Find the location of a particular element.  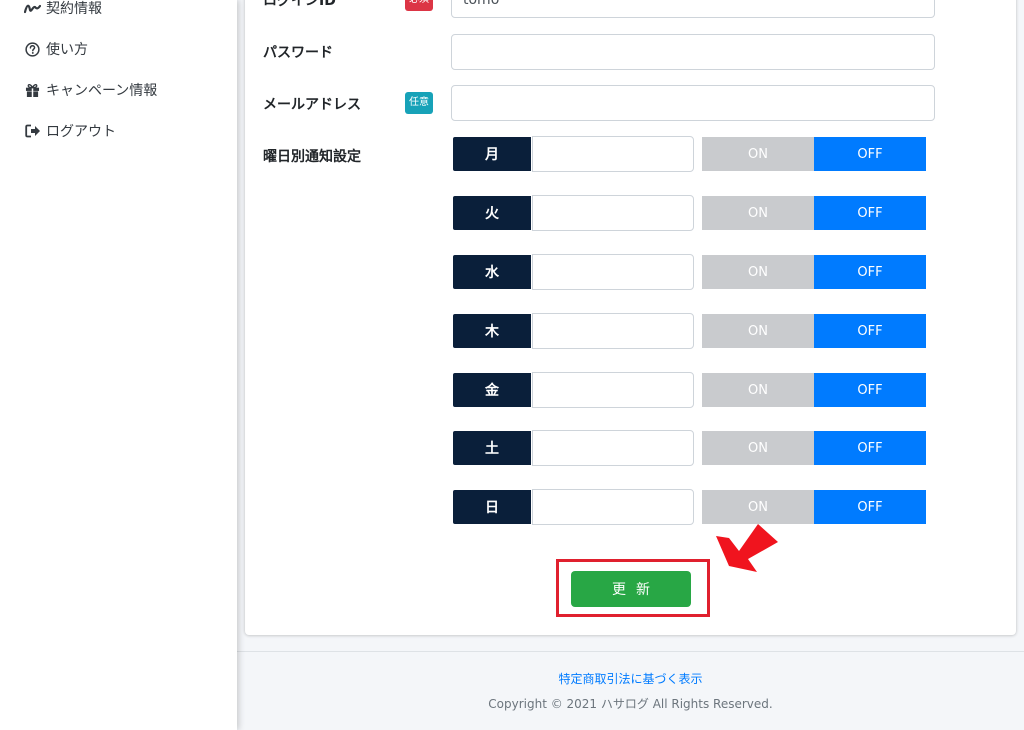

day-row-sun: 日 ON OFF is located at coordinates (690, 507).